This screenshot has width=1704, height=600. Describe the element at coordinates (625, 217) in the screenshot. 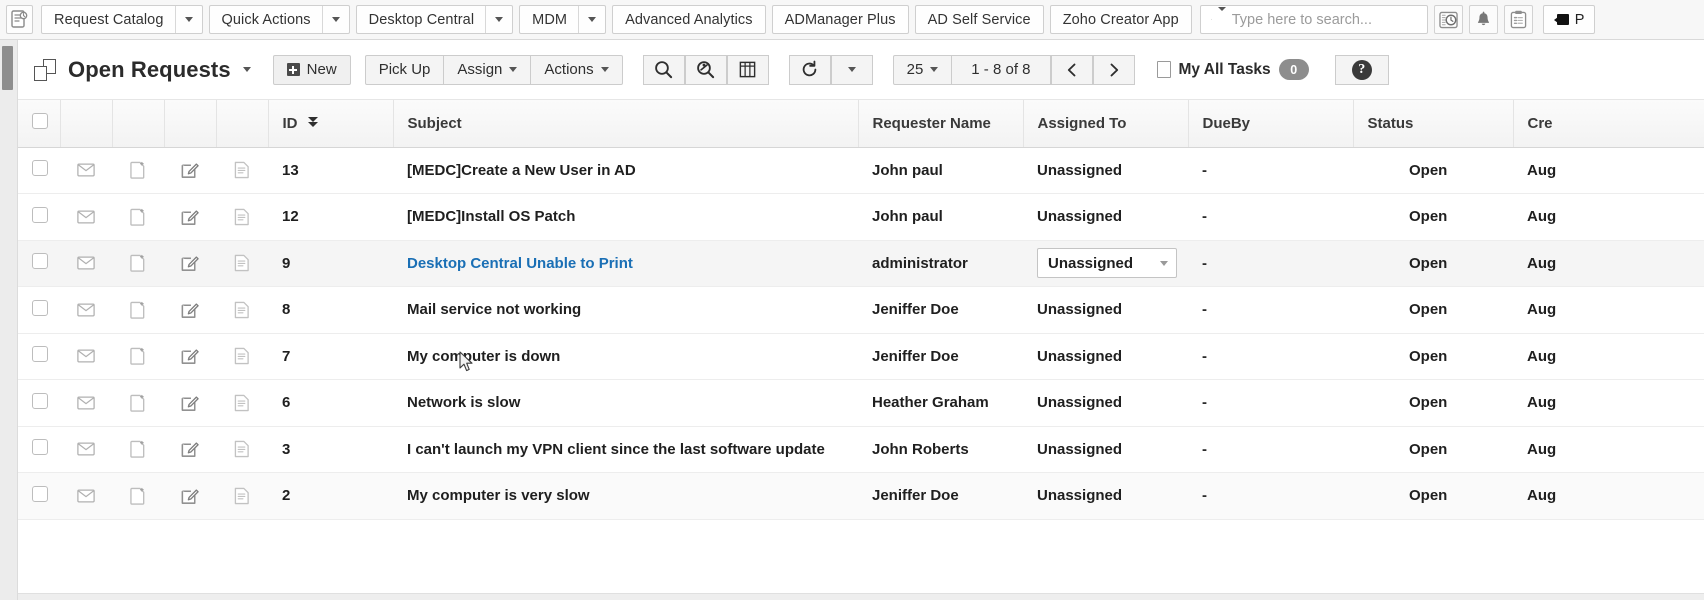

I see `row-subject-cell: [MEDC]Install OS Patch` at that location.